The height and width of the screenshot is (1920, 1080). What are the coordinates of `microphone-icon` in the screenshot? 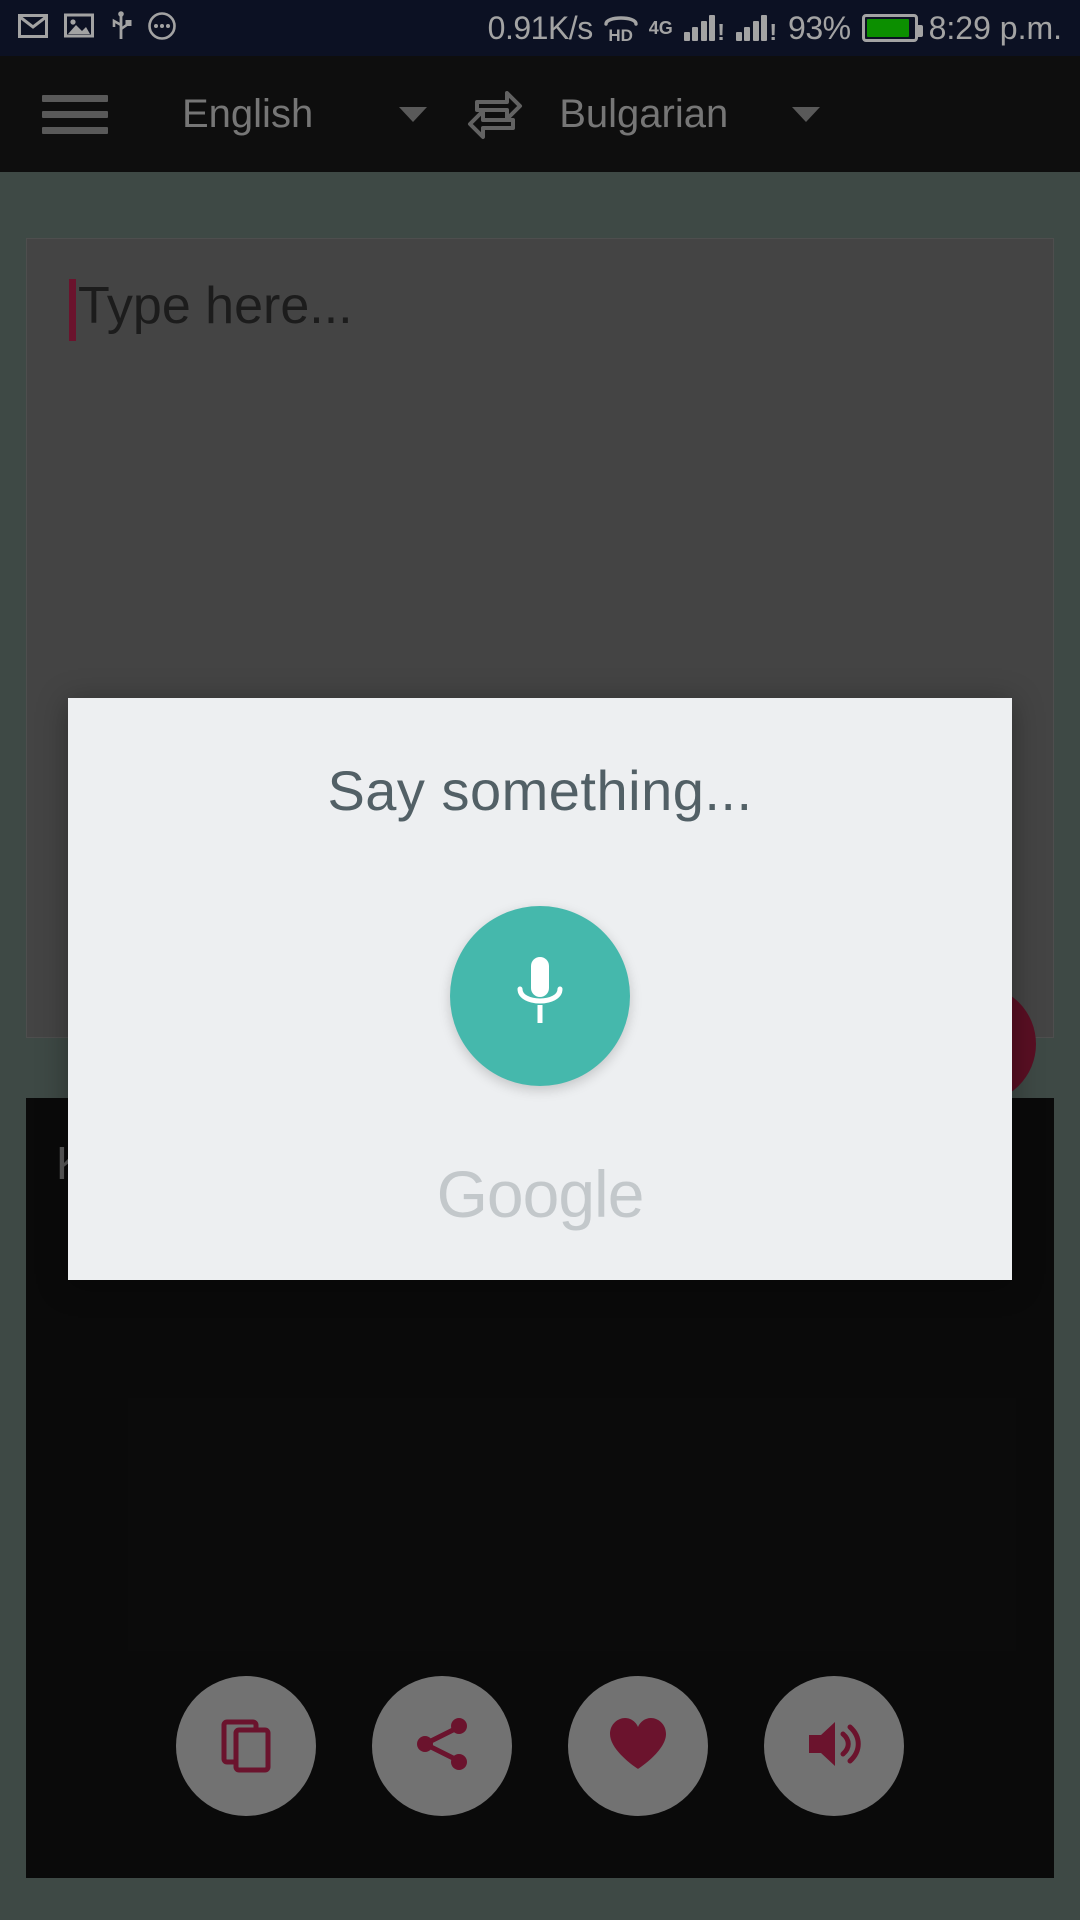 It's located at (540, 996).